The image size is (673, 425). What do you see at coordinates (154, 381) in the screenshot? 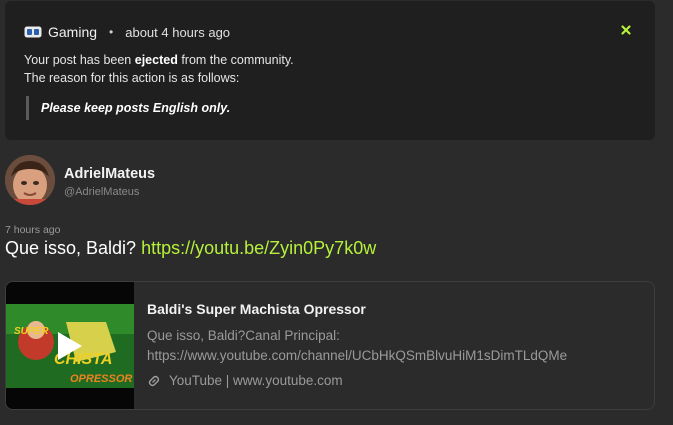
I see `link-icon` at bounding box center [154, 381].